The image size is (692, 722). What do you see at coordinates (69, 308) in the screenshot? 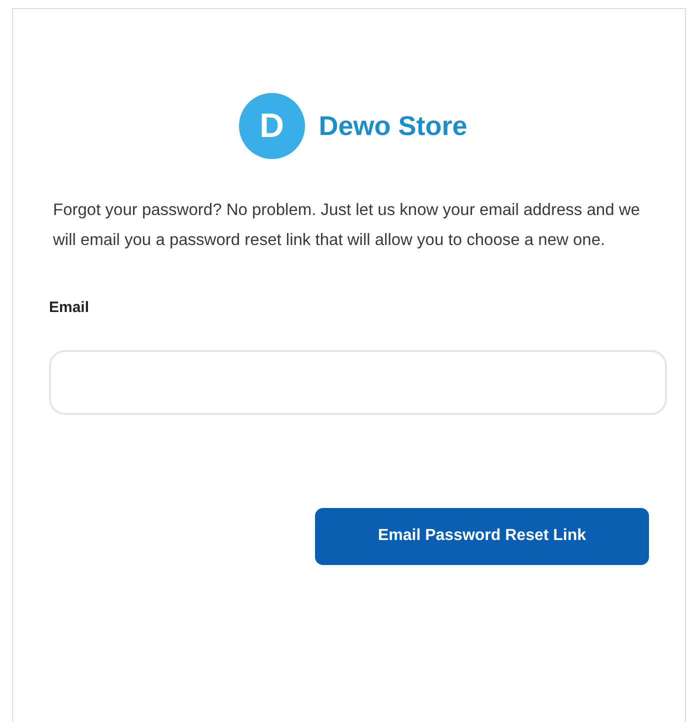
I see `email-label: Email` at bounding box center [69, 308].